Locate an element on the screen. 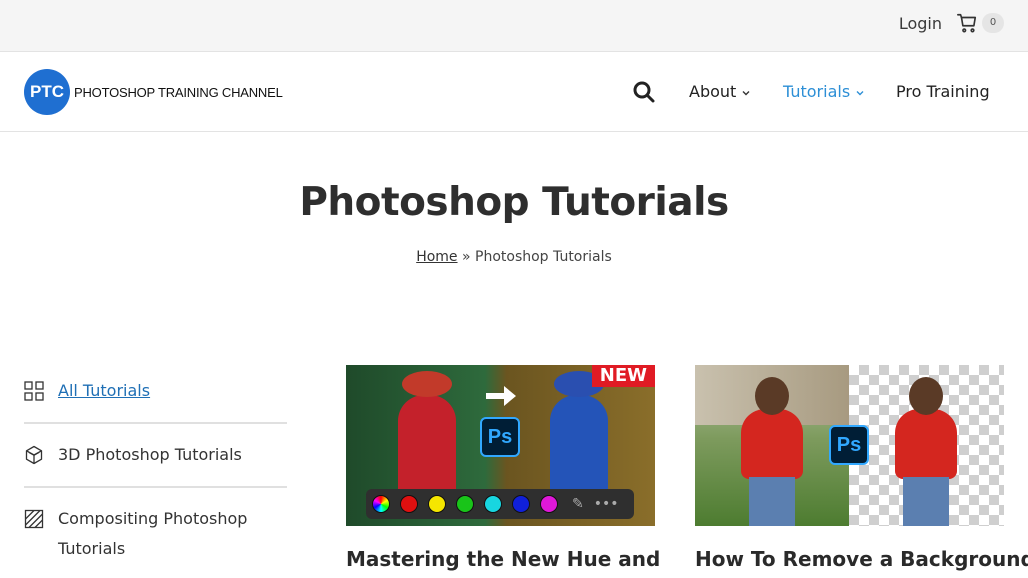 The image size is (1028, 578). nav-about: About is located at coordinates (720, 91).